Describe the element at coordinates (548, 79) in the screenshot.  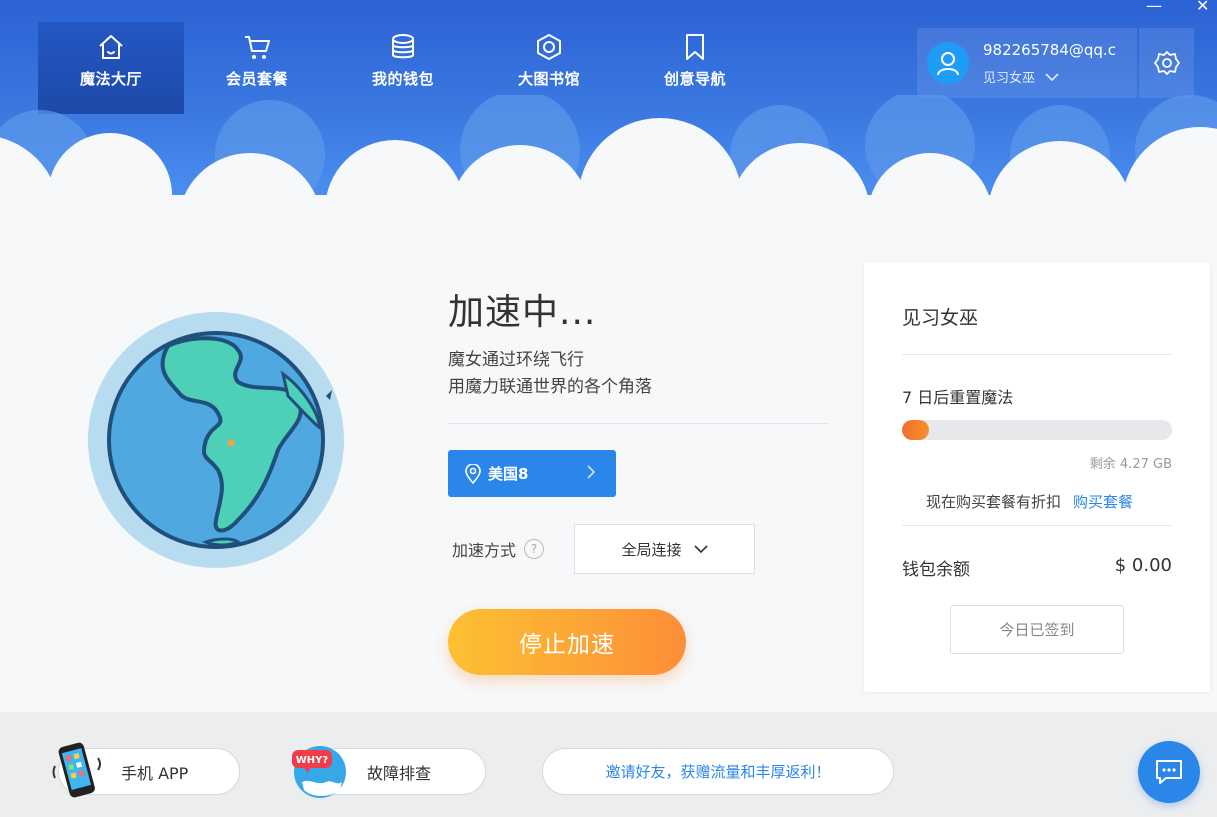
I see `nav-label: 大图书馆` at that location.